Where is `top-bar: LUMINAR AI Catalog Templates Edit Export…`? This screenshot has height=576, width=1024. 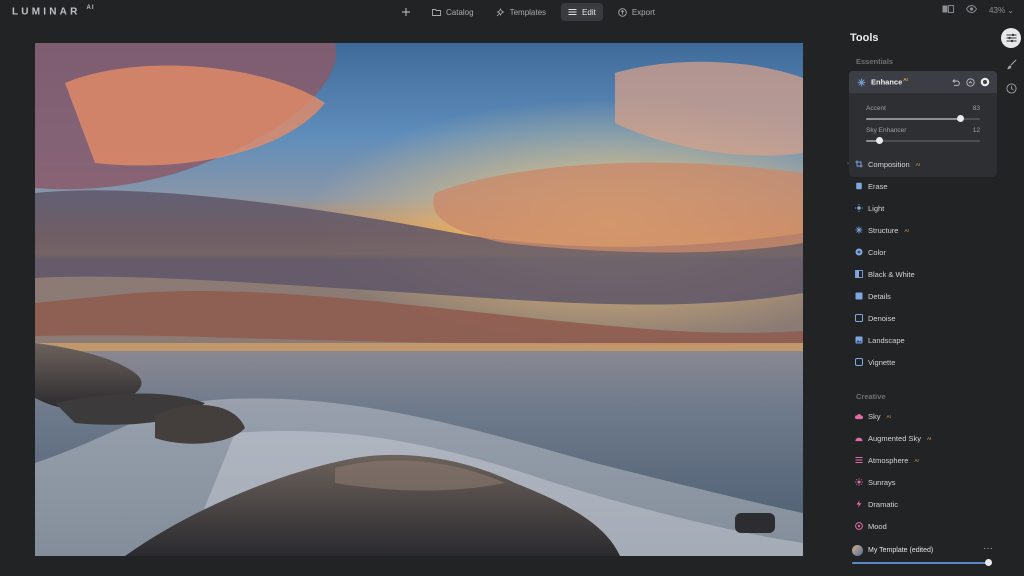
top-bar: LUMINAR AI Catalog Templates Edit Export… is located at coordinates (512, 12).